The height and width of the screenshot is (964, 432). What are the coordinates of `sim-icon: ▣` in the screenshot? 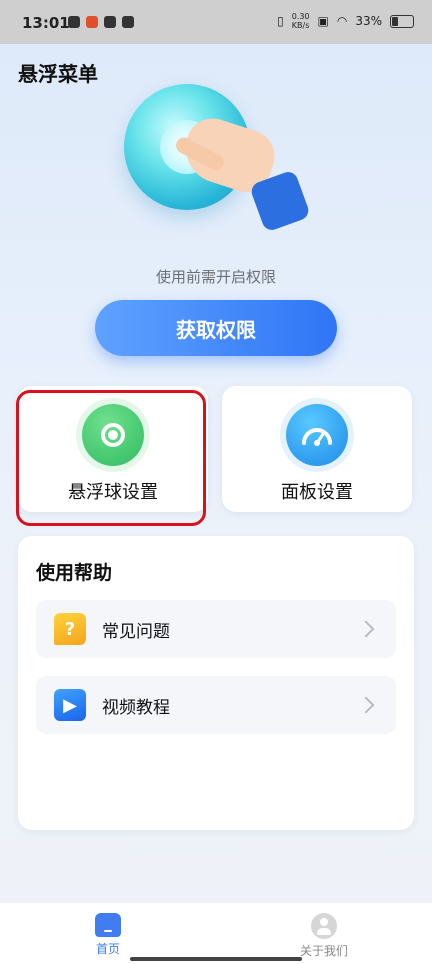 It's located at (323, 21).